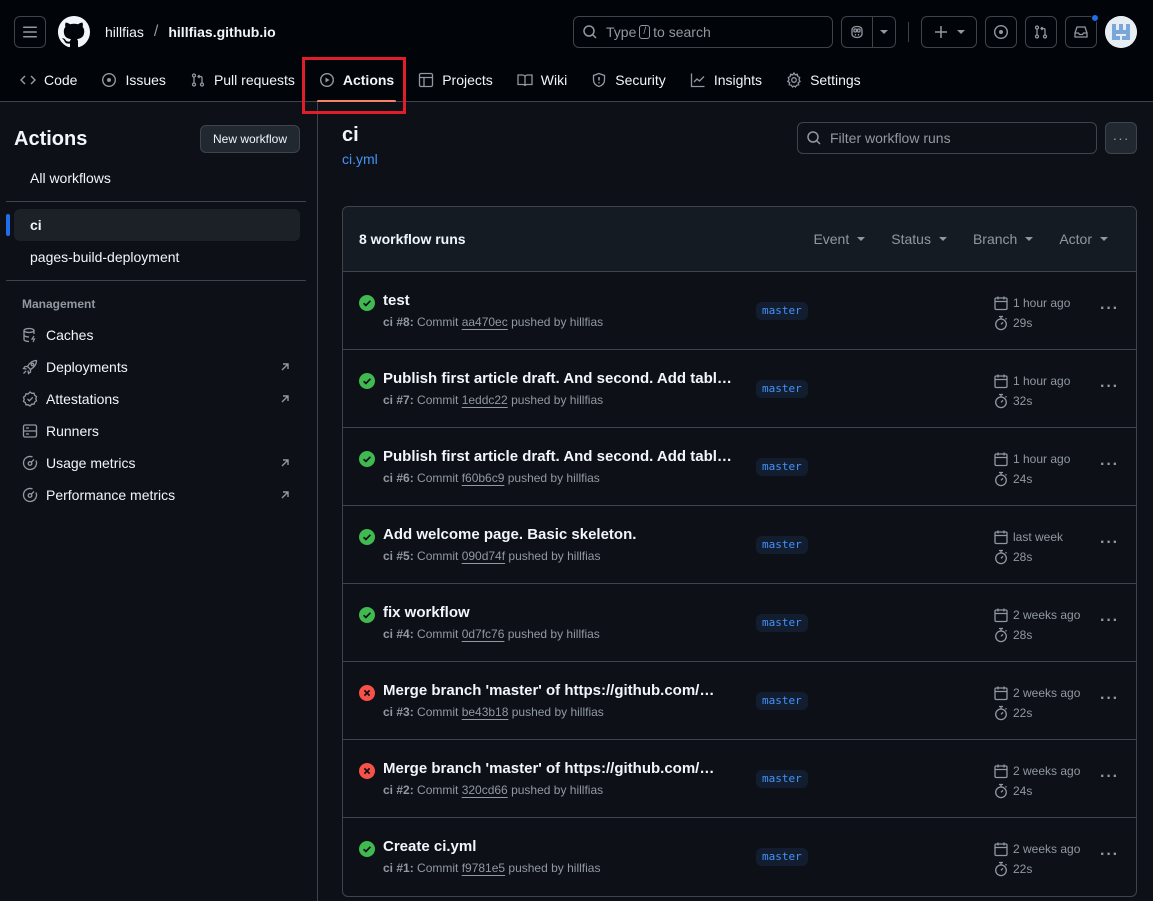  I want to click on play-icon, so click(326, 80).